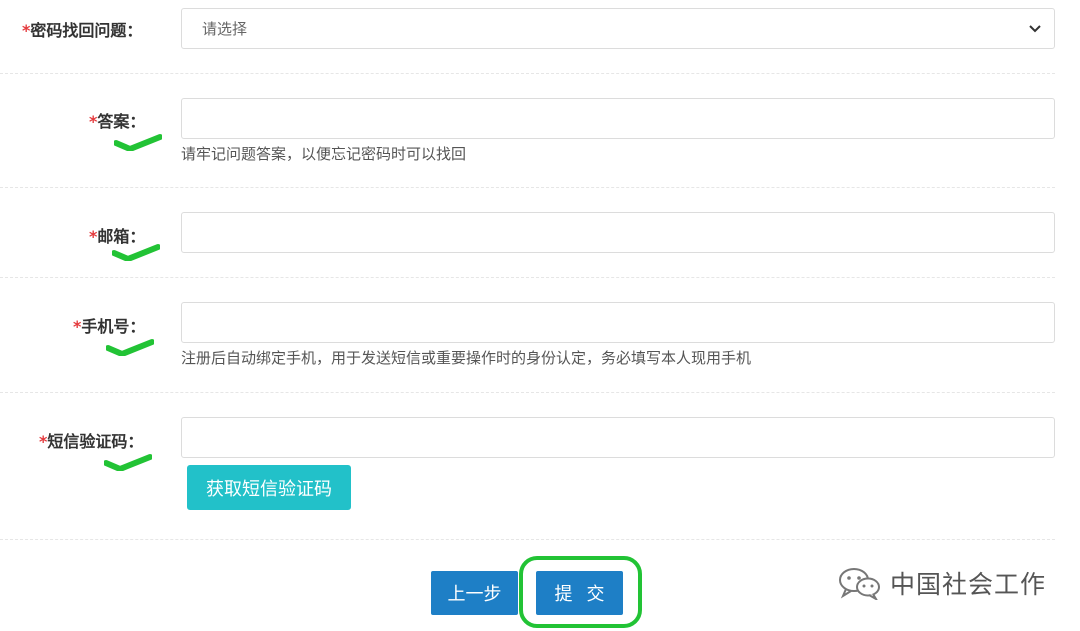 This screenshot has width=1080, height=631. What do you see at coordinates (109, 326) in the screenshot?
I see `phone-label: *手机号：` at bounding box center [109, 326].